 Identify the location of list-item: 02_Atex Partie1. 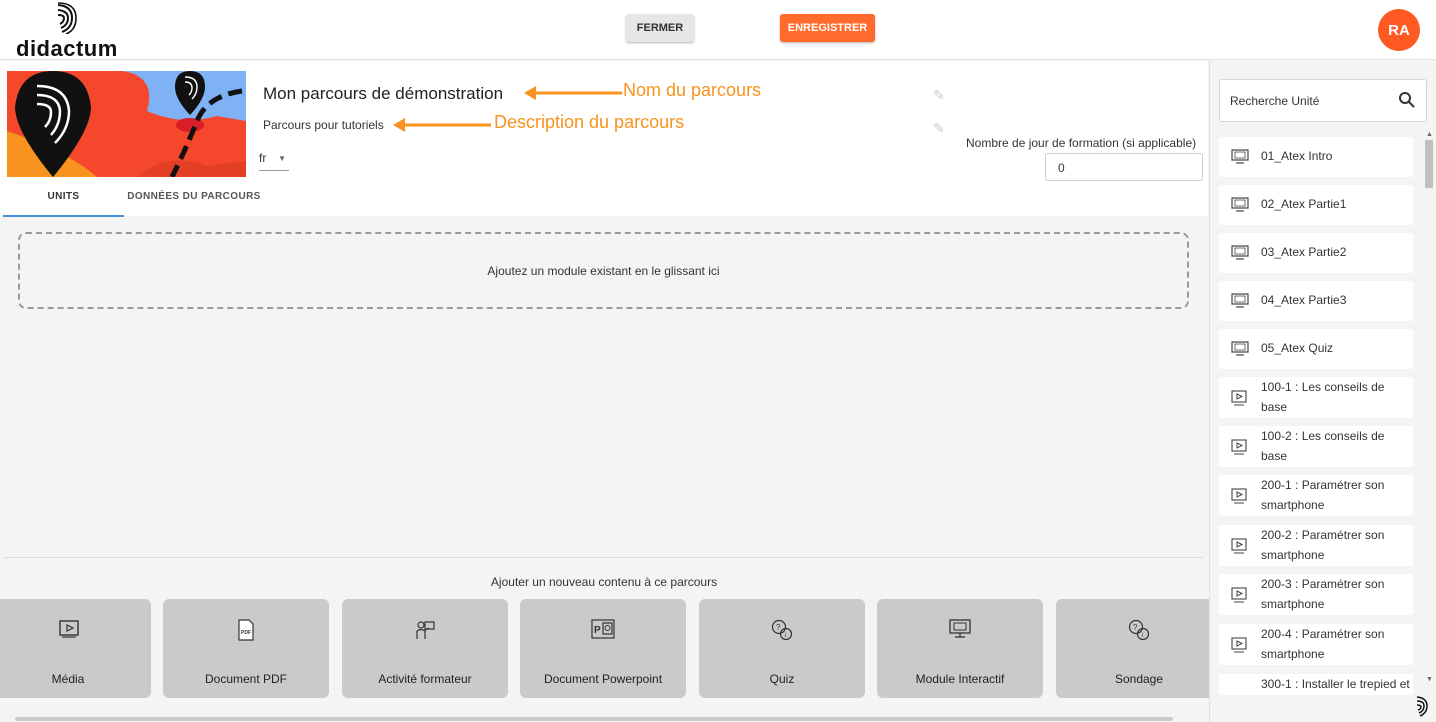
(1316, 205).